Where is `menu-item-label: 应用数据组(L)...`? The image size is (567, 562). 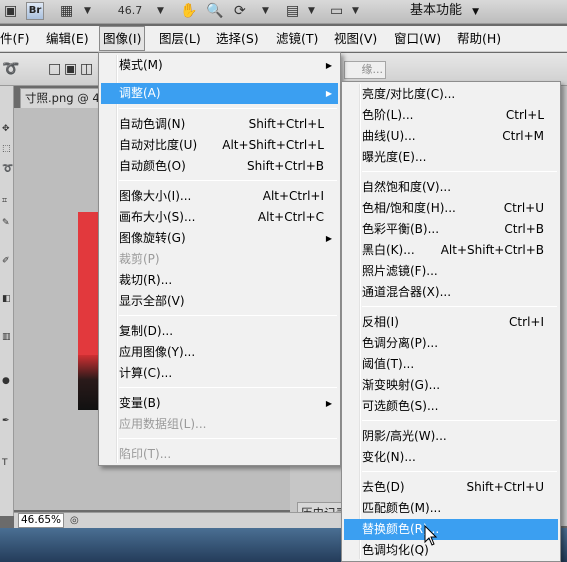
menu-item-label: 应用数据组(L)... is located at coordinates (163, 424).